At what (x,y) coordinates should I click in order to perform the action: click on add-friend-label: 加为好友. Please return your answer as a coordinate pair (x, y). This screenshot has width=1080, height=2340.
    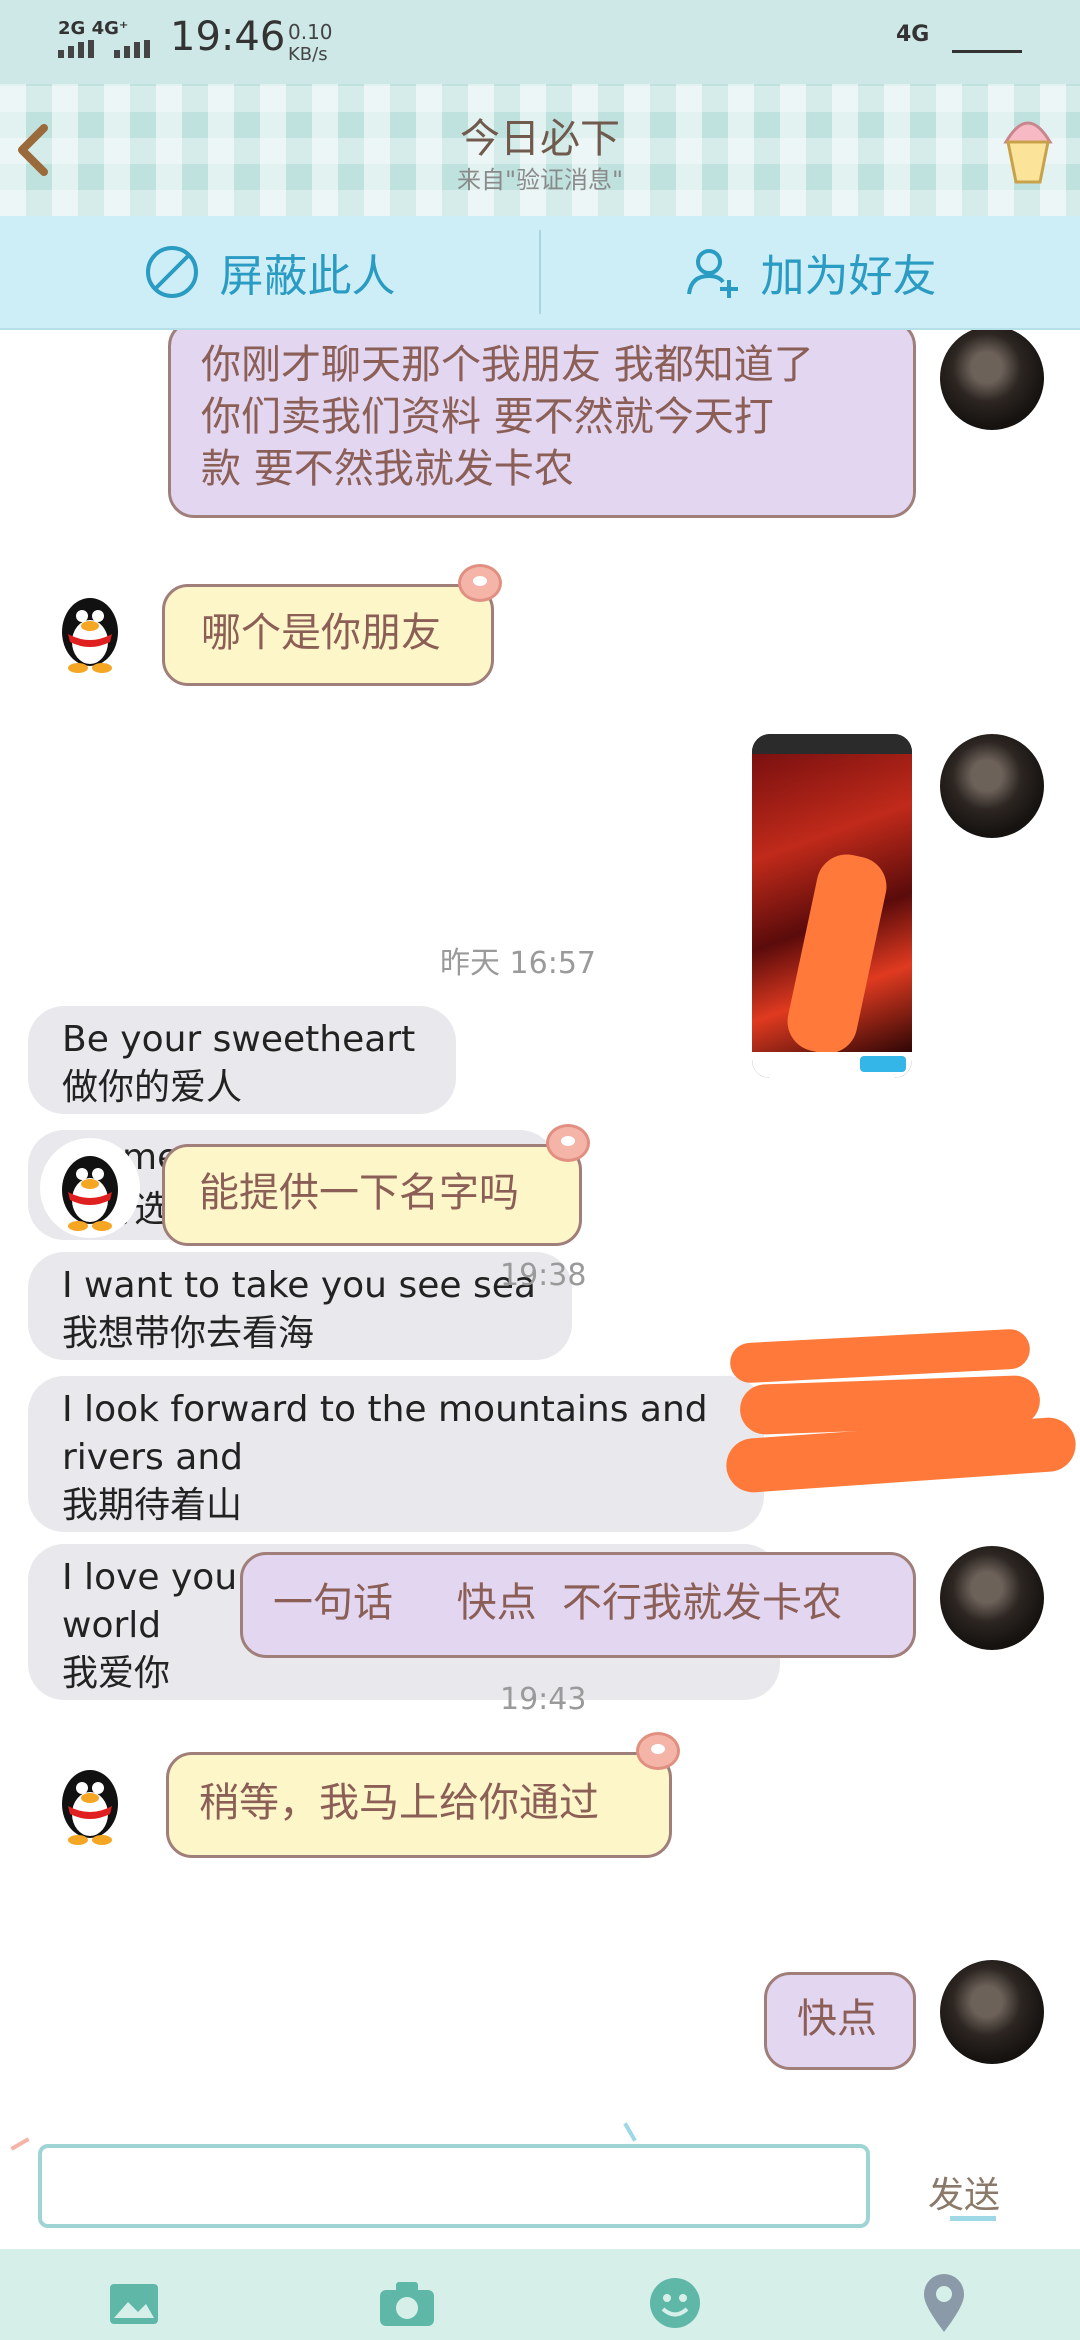
    Looking at the image, I should click on (848, 276).